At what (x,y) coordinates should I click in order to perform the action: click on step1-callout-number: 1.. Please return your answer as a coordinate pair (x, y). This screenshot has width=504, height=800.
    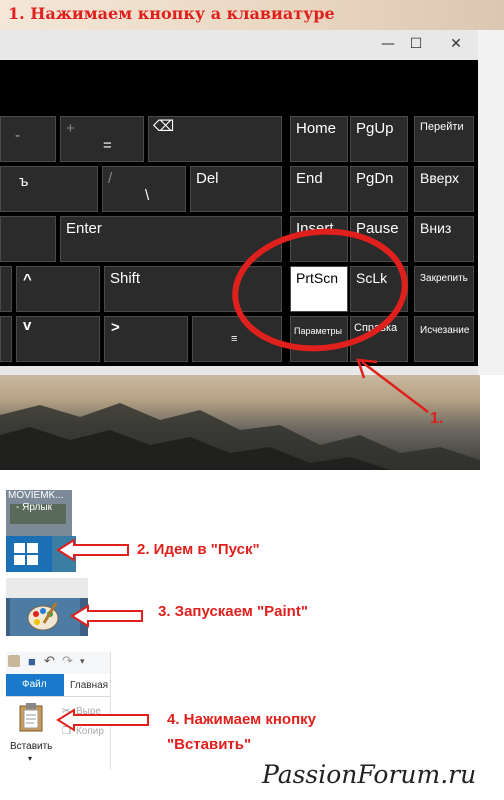
    Looking at the image, I should click on (437, 418).